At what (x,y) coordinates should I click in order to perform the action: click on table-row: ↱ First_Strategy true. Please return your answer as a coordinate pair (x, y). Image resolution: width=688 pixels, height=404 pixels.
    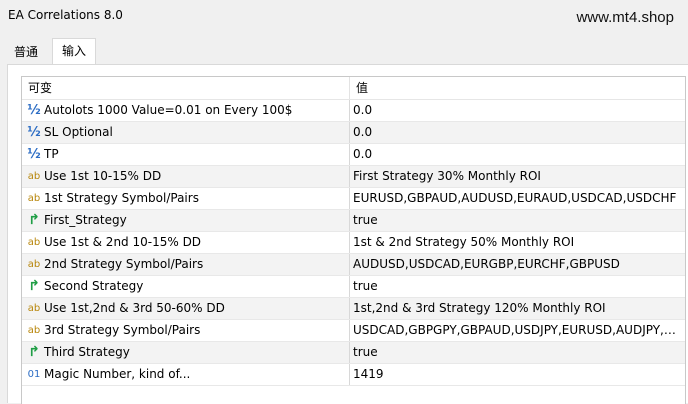
    Looking at the image, I should click on (353, 221).